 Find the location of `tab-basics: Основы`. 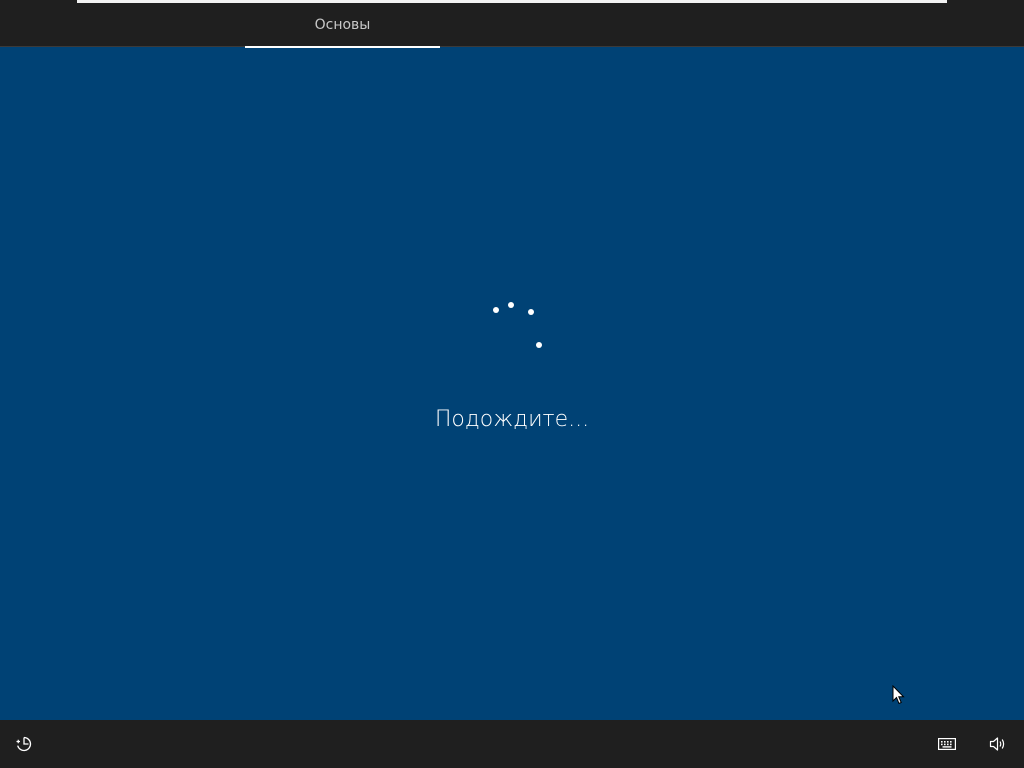

tab-basics: Основы is located at coordinates (342, 24).